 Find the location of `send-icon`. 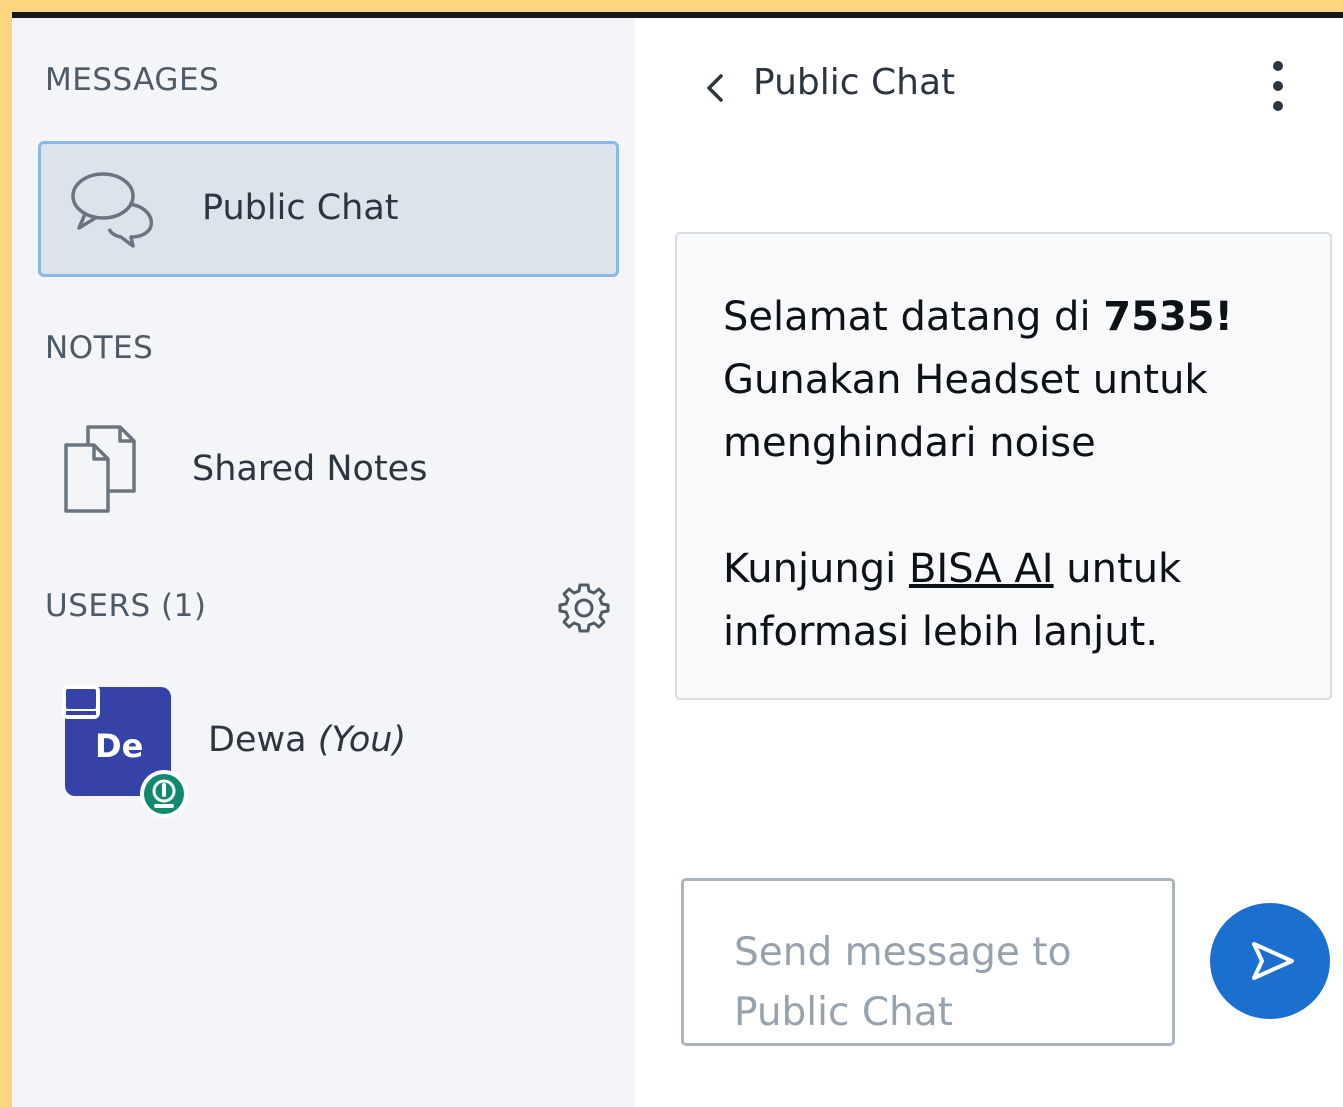

send-icon is located at coordinates (1273, 961).